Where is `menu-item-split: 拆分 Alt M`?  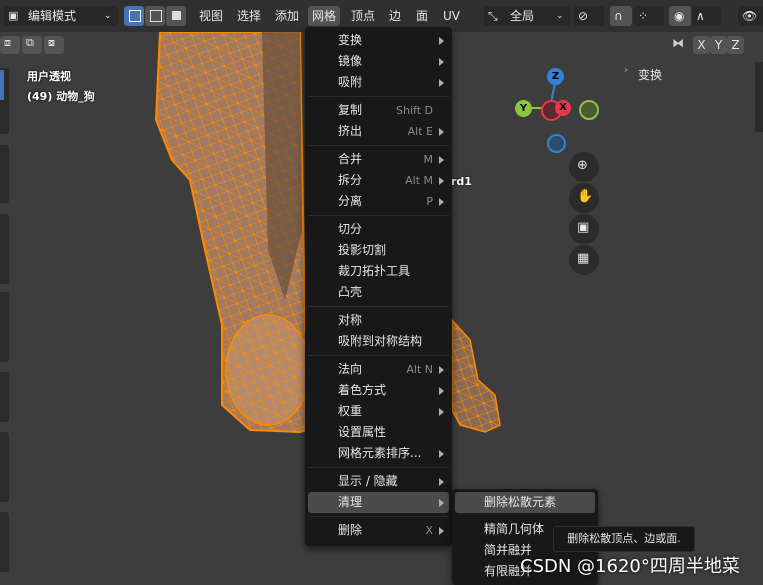 menu-item-split: 拆分 Alt M is located at coordinates (378, 180).